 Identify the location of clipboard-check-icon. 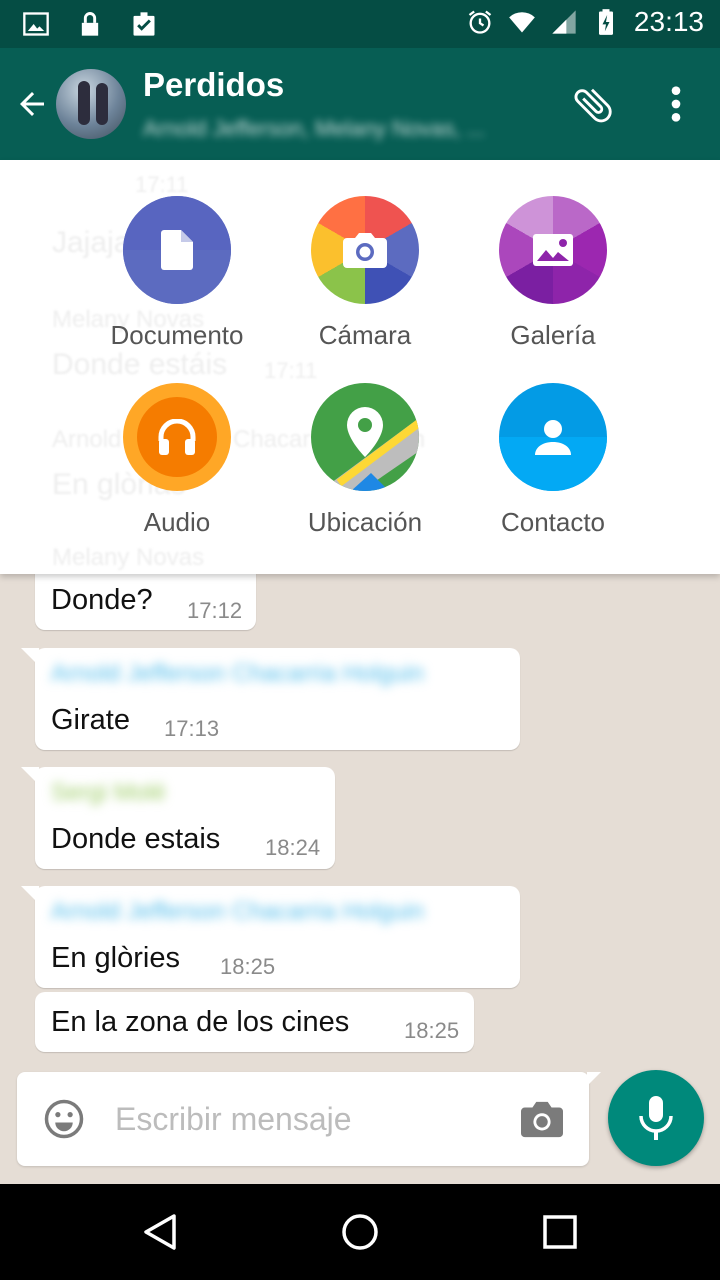
(144, 24).